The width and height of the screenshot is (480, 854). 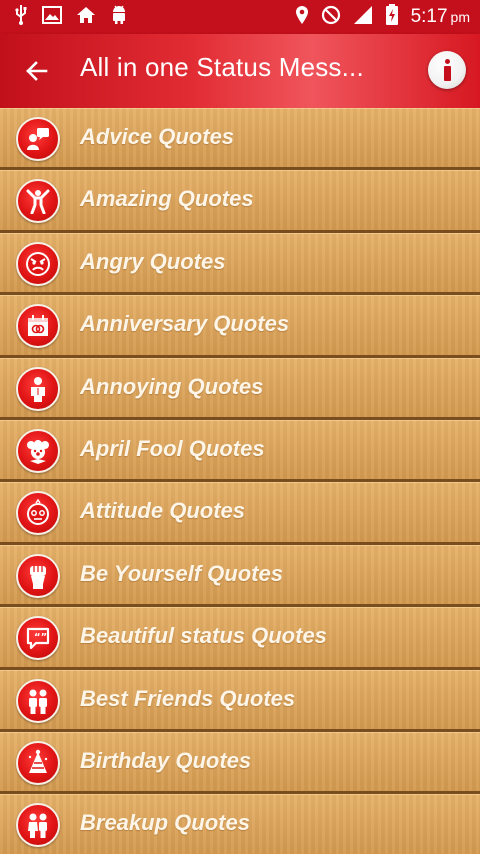 I want to click on list-item-breakup: Breakup Quotes, so click(x=240, y=824).